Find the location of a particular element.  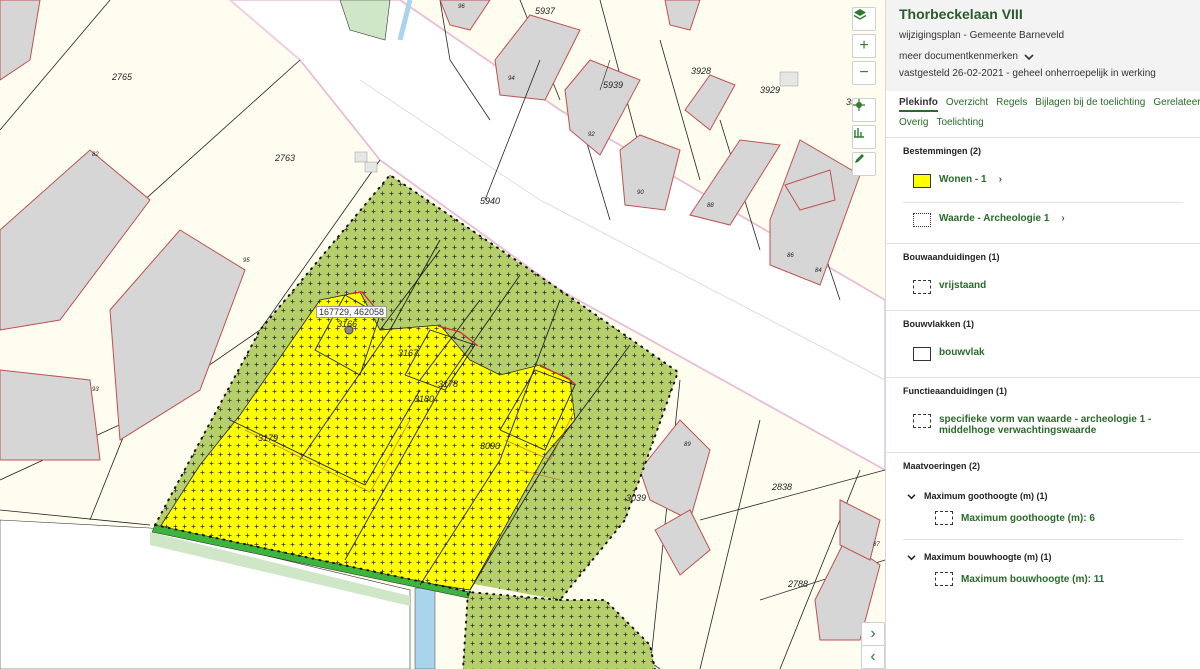

section-title: Bouwaanduidingen (1) is located at coordinates (951, 257).